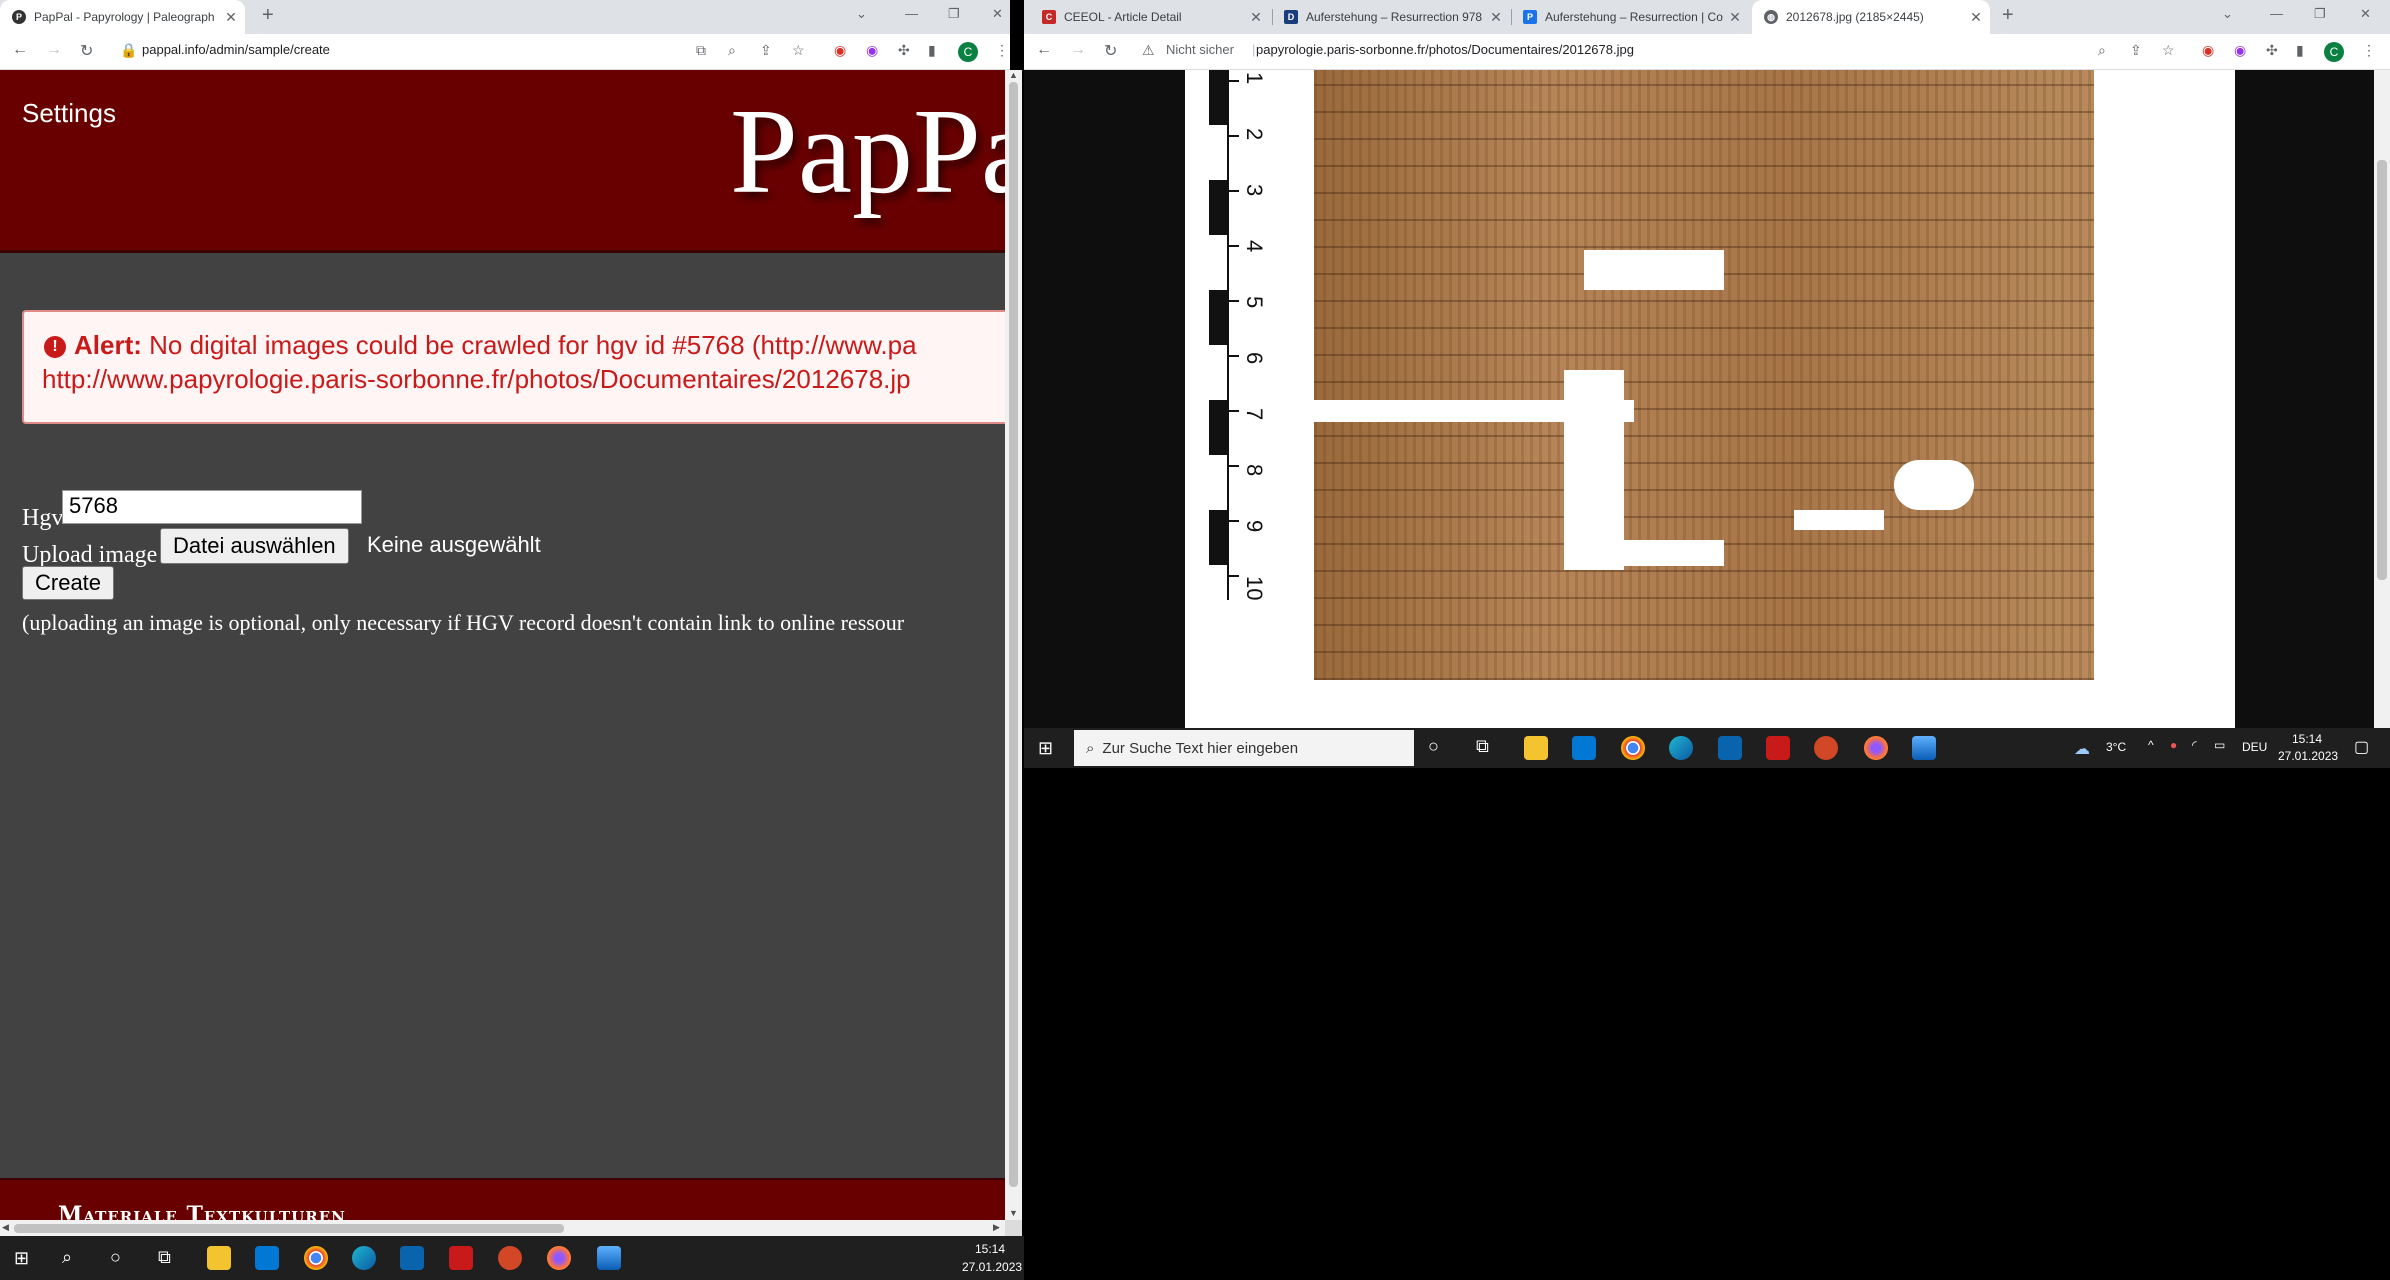 This screenshot has height=1280, width=2390. What do you see at coordinates (1391, 17) in the screenshot?
I see `tab-auferstehung-1: D Auferstehung – Resurrection 978 ✕` at bounding box center [1391, 17].